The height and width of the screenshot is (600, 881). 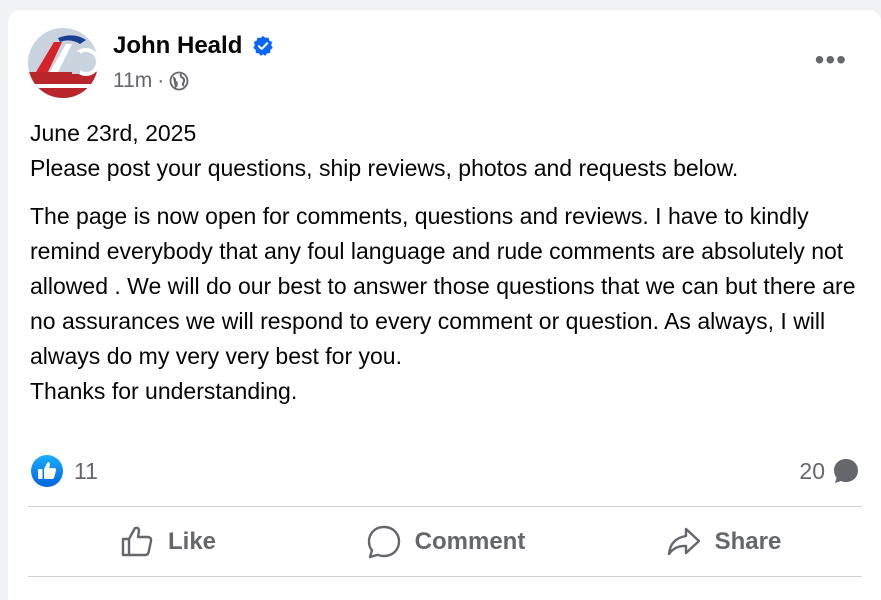 I want to click on like-button-label: Like, so click(x=192, y=541).